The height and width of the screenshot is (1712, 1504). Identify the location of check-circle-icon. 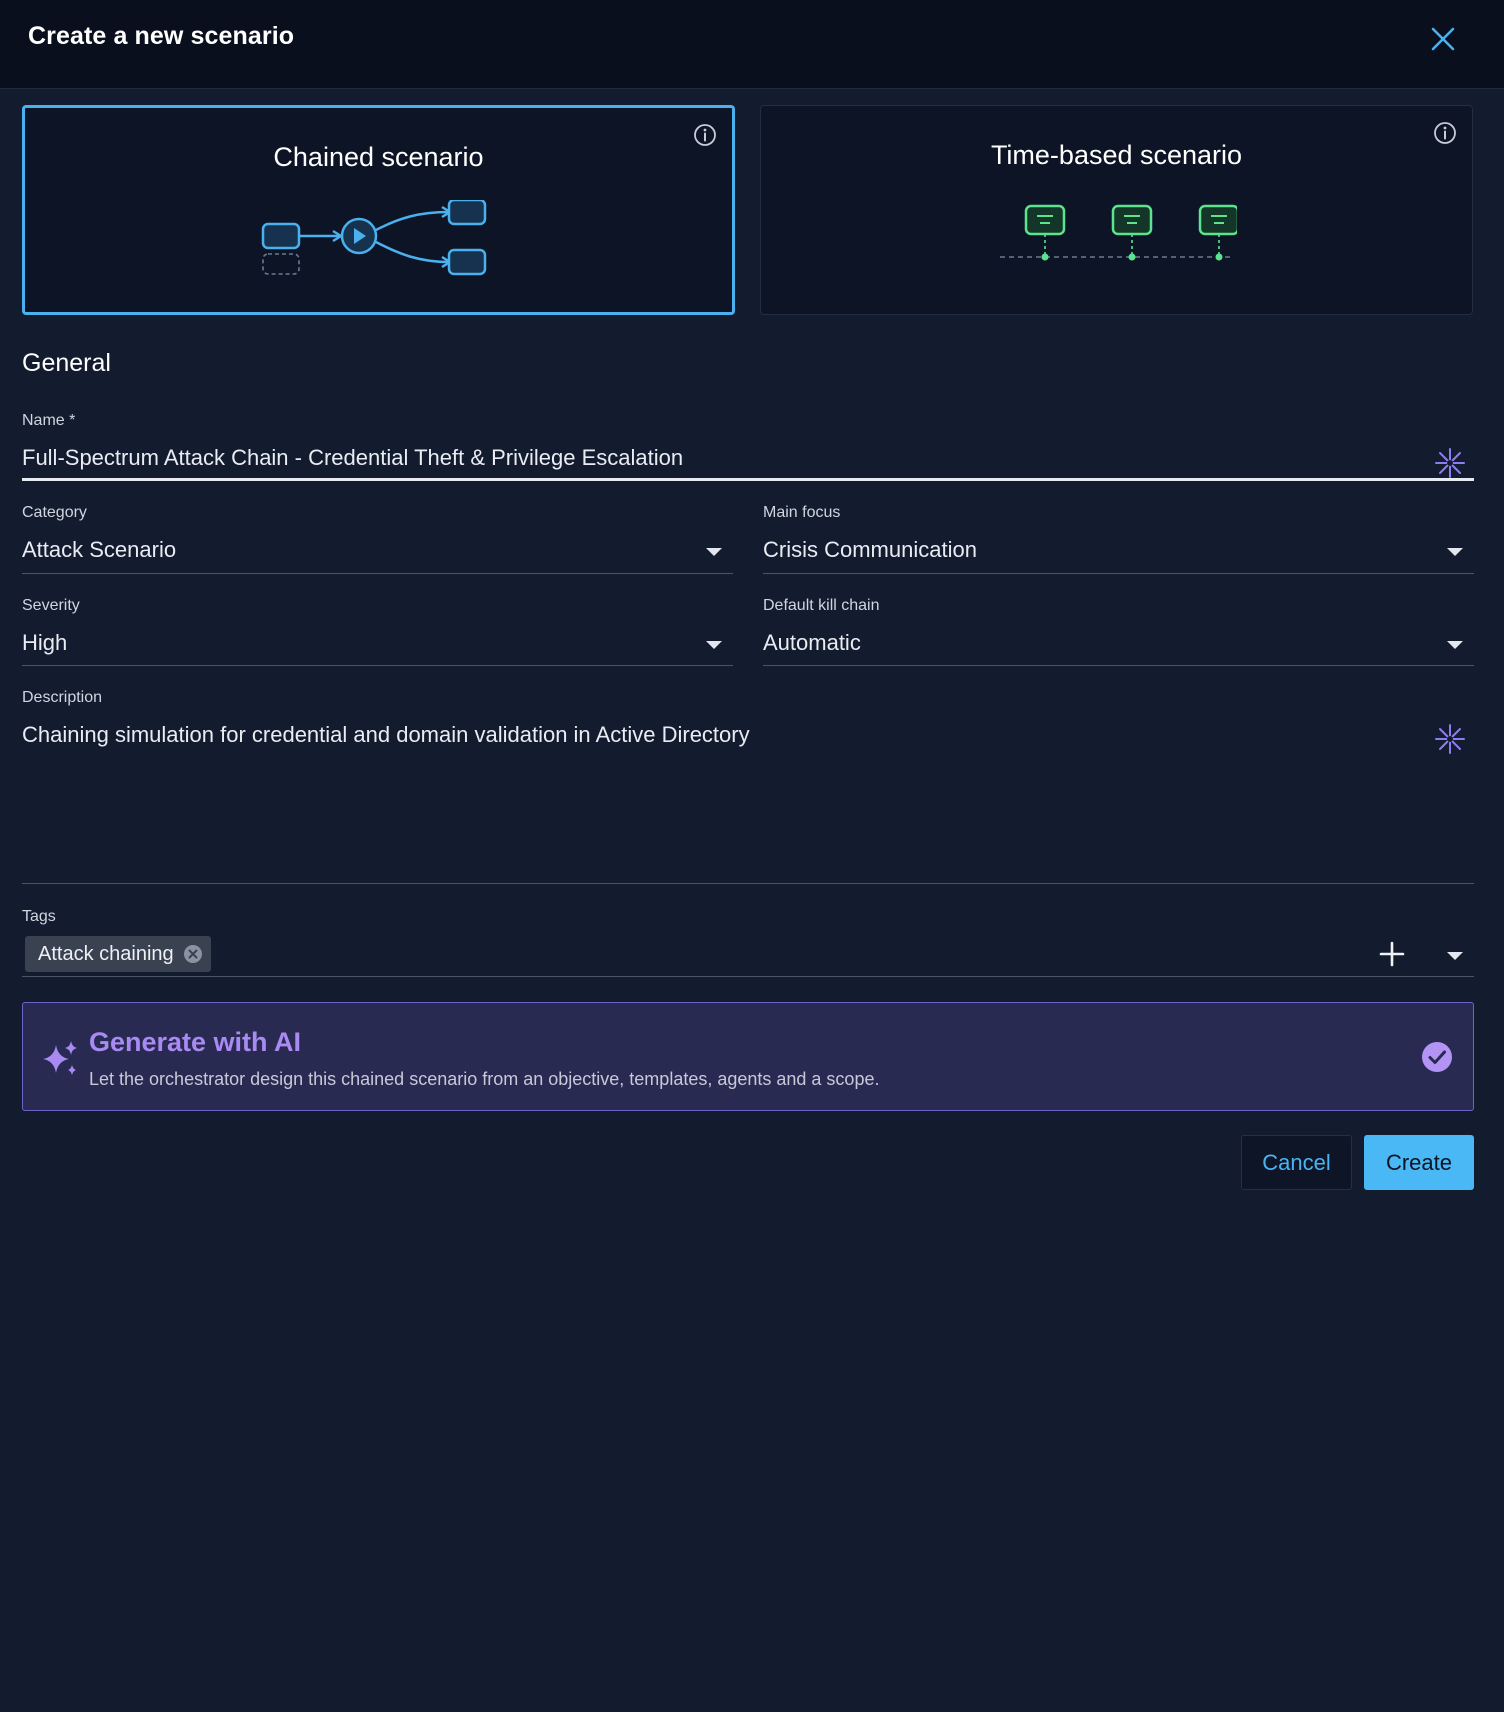
(1437, 1057).